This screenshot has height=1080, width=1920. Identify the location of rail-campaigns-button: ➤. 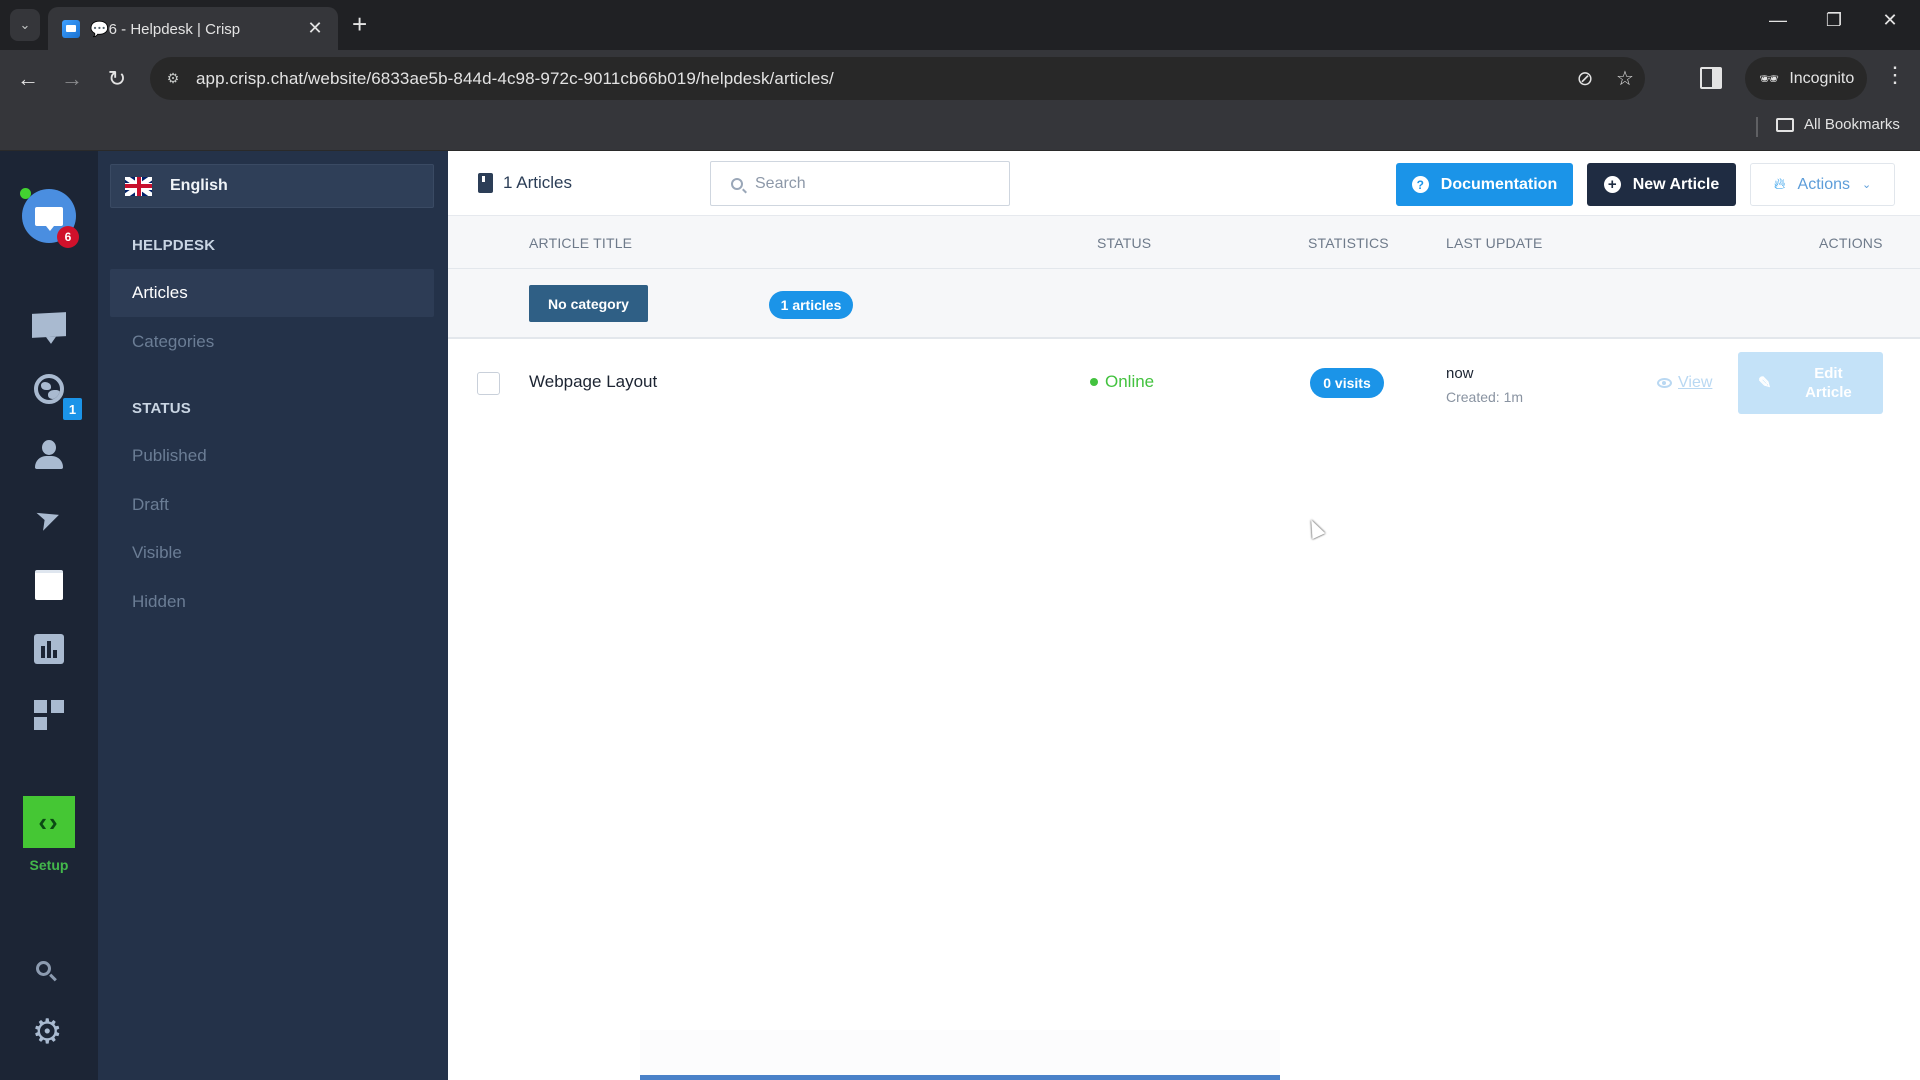
(49, 519).